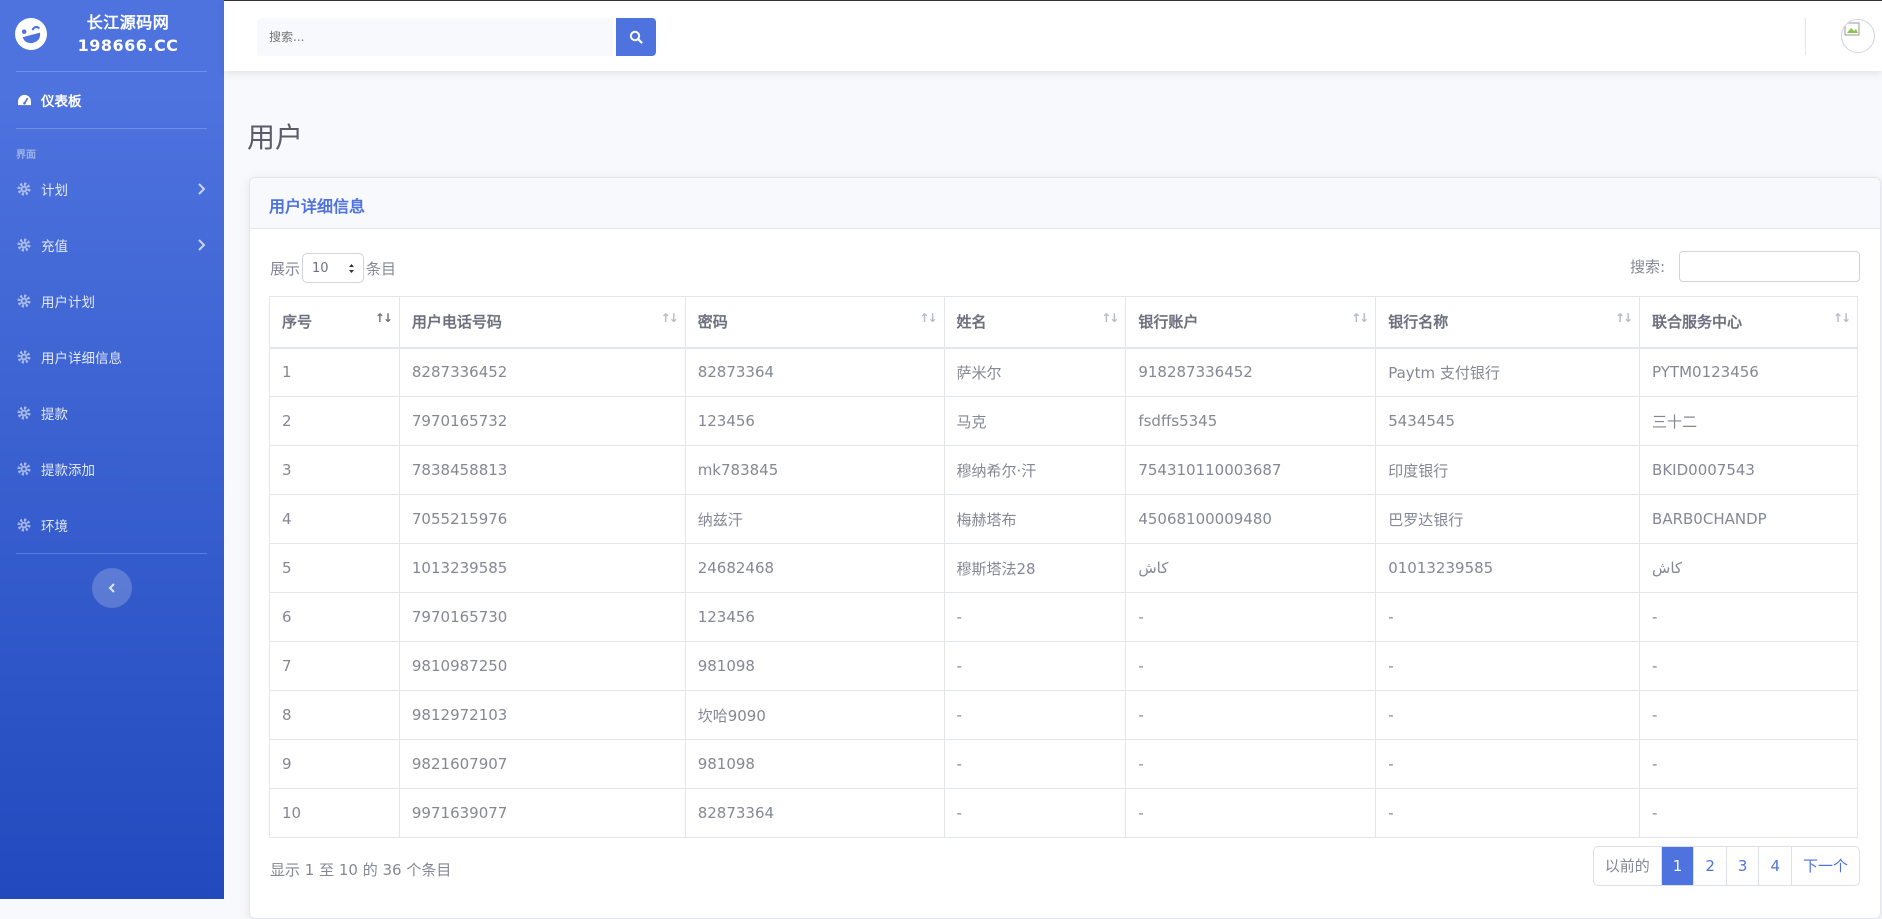 This screenshot has width=1882, height=919. What do you see at coordinates (971, 322) in the screenshot?
I see `column-header-label: 姓名` at bounding box center [971, 322].